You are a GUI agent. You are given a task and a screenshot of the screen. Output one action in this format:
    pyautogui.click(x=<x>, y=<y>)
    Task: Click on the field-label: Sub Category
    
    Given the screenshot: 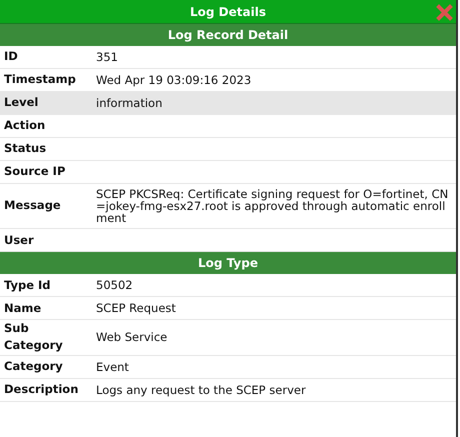 What is the action you would take?
    pyautogui.click(x=33, y=337)
    